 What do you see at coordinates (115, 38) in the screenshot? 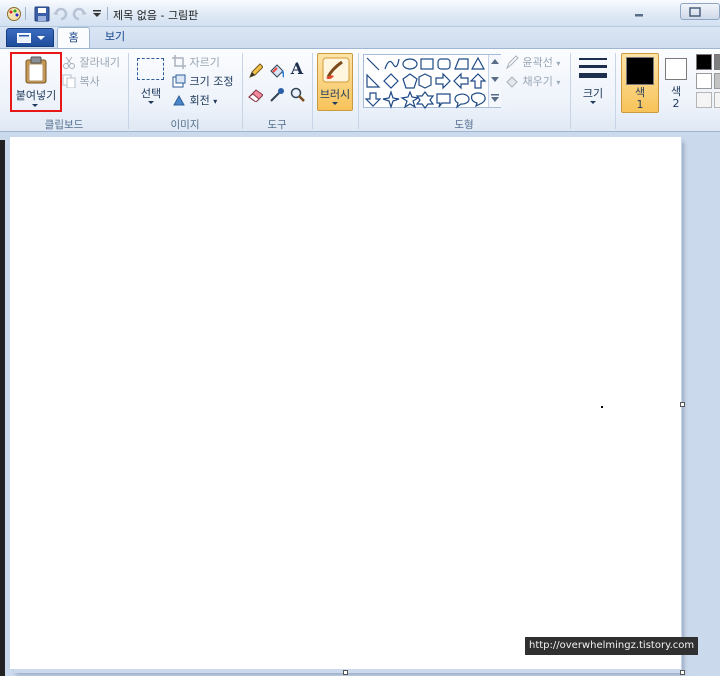
I see `tab-view: 보기` at bounding box center [115, 38].